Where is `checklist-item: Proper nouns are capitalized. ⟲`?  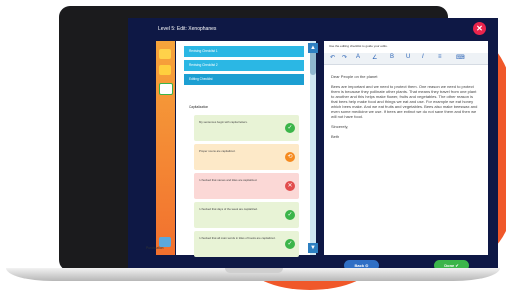 checklist-item: Proper nouns are capitalized. ⟲ is located at coordinates (246, 157).